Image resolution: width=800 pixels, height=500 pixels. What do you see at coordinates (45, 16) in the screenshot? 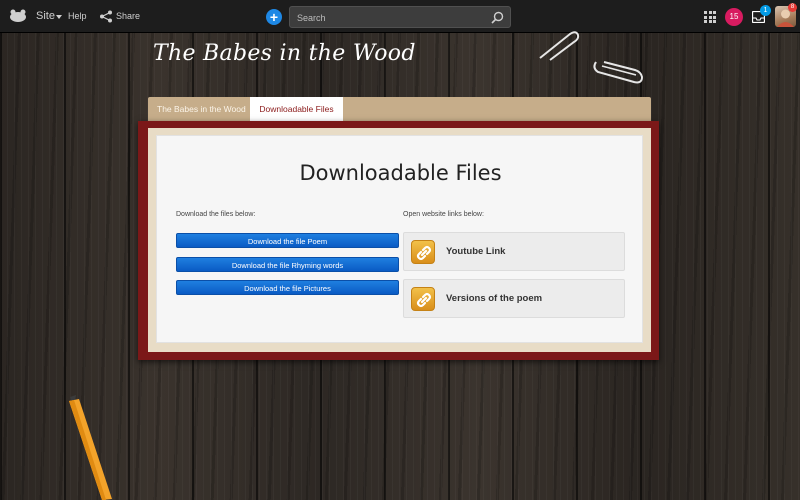
I see `site-menu-link: Site` at bounding box center [45, 16].